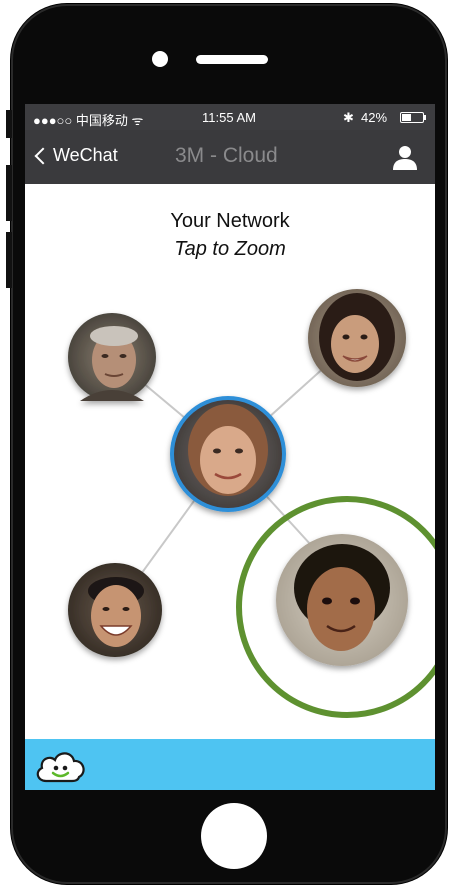  What do you see at coordinates (357, 338) in the screenshot?
I see `contact-smiling-woman` at bounding box center [357, 338].